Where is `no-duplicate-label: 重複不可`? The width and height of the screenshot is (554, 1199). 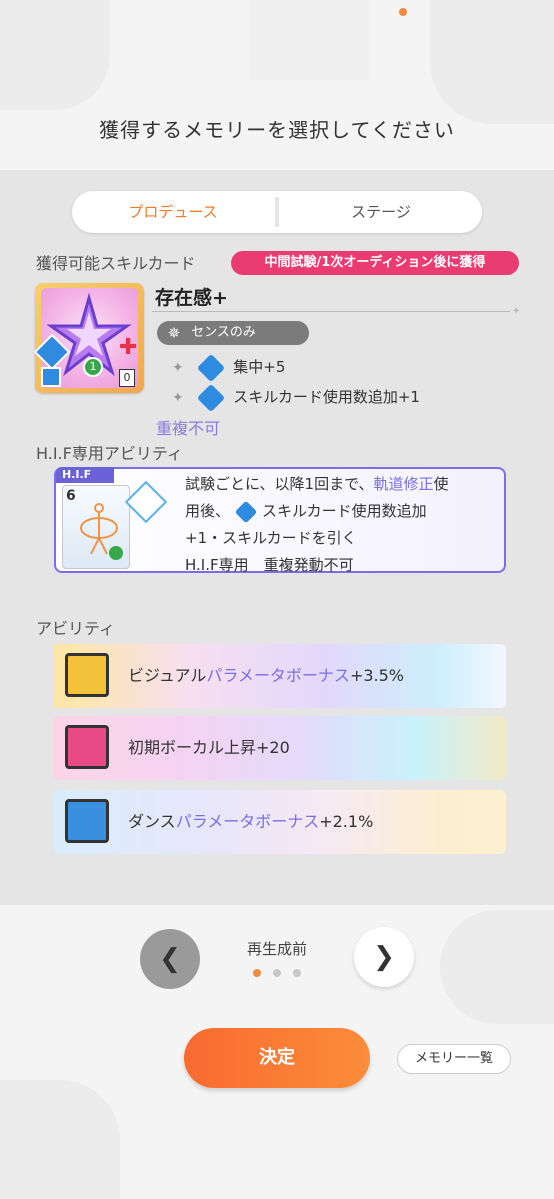
no-duplicate-label: 重複不可 is located at coordinates (188, 428).